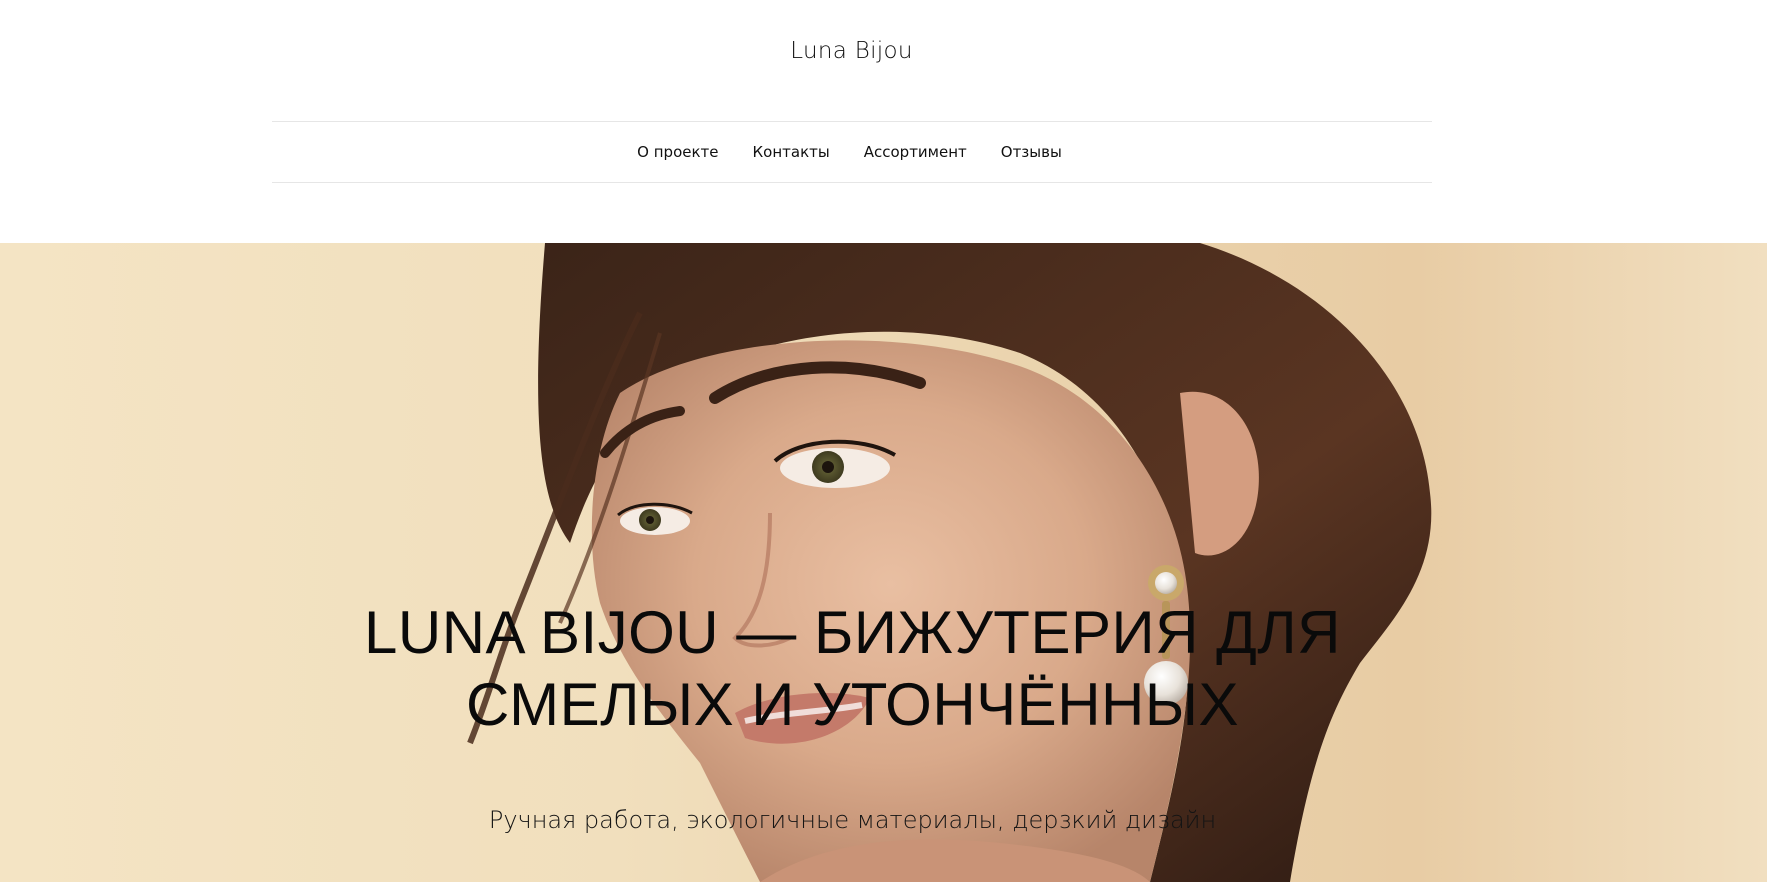 The width and height of the screenshot is (1767, 882). I want to click on hero-title-line-2: СМЕЛЫХ И УТОНЧЁННЫХ, so click(852, 704).